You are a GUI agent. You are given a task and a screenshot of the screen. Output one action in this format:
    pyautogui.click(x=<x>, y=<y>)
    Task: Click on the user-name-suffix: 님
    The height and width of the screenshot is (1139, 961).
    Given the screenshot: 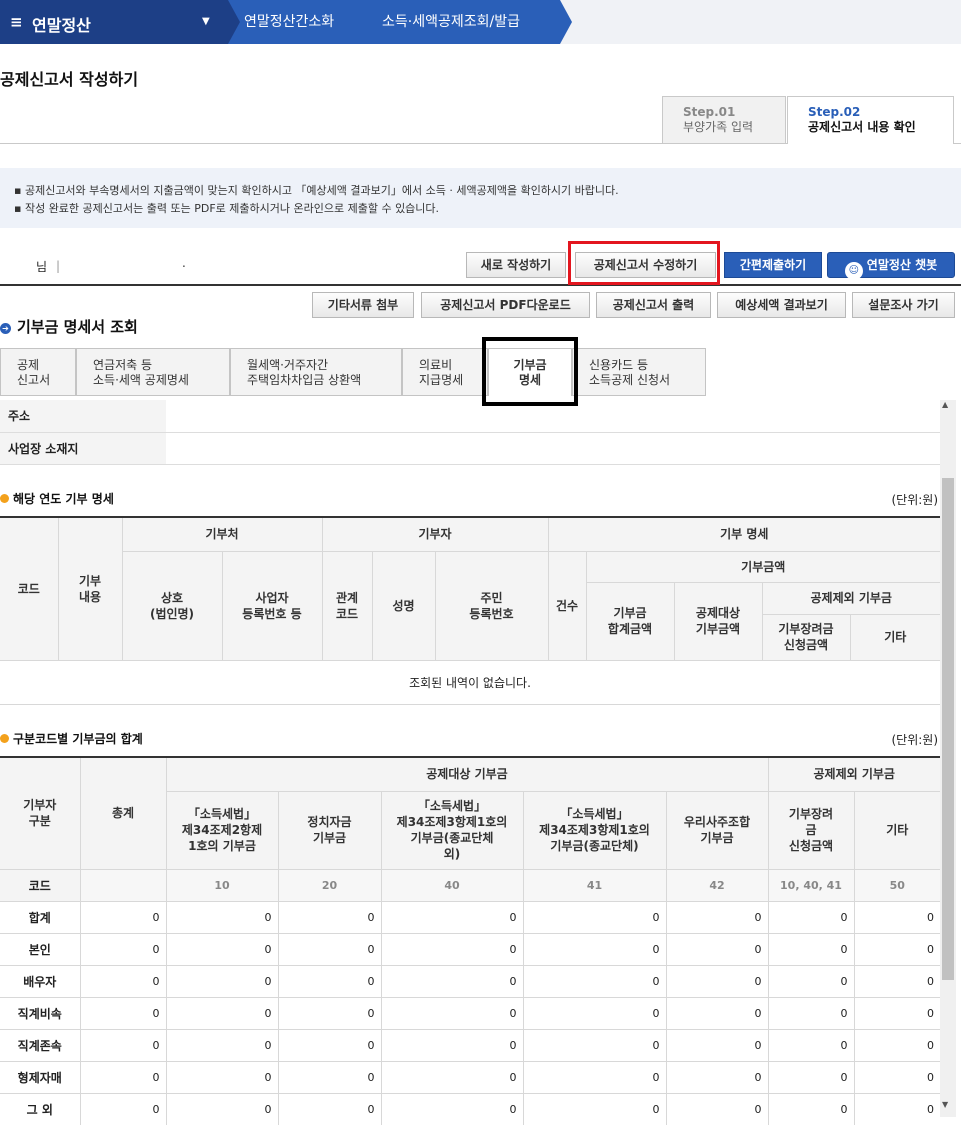 What is the action you would take?
    pyautogui.click(x=42, y=267)
    